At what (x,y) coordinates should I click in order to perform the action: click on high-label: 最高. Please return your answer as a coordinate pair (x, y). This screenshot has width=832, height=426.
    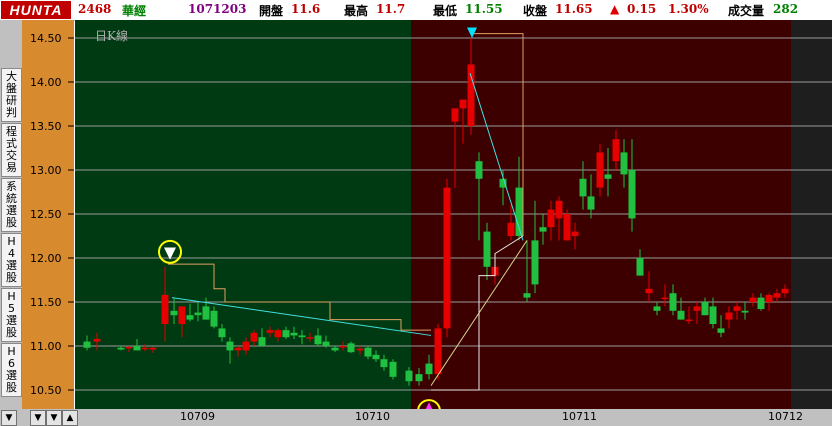
    Looking at the image, I should click on (356, 11).